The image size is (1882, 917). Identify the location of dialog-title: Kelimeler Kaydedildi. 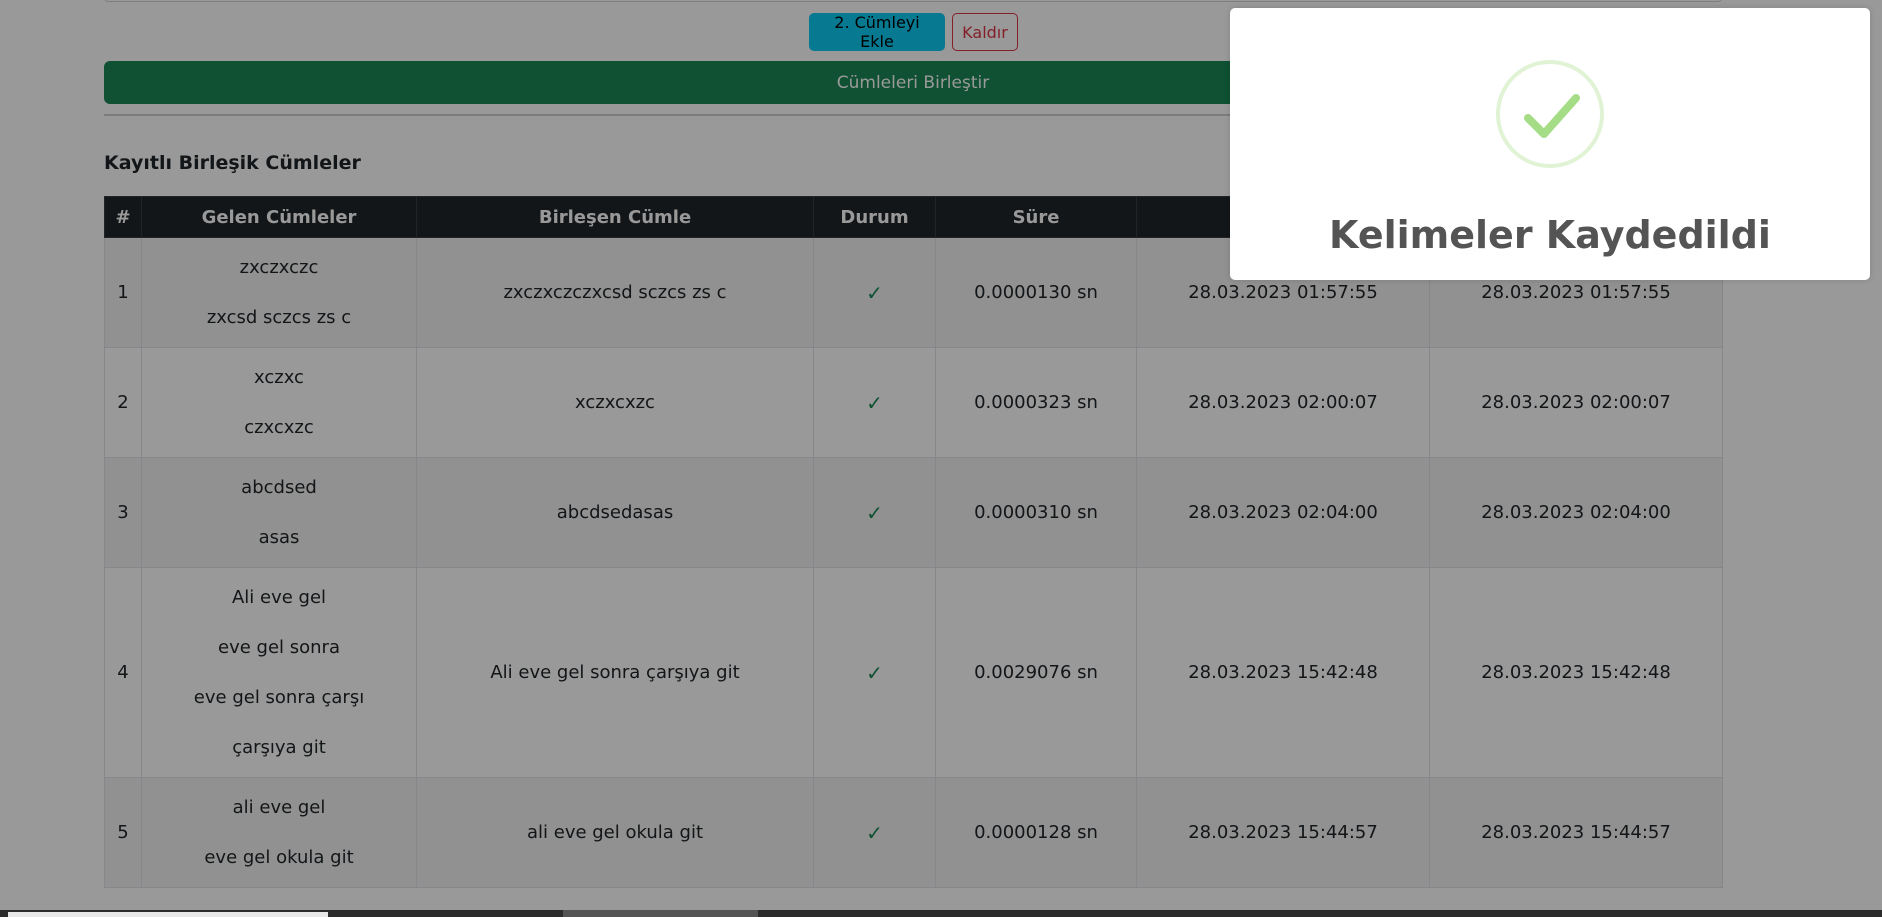
(1550, 235).